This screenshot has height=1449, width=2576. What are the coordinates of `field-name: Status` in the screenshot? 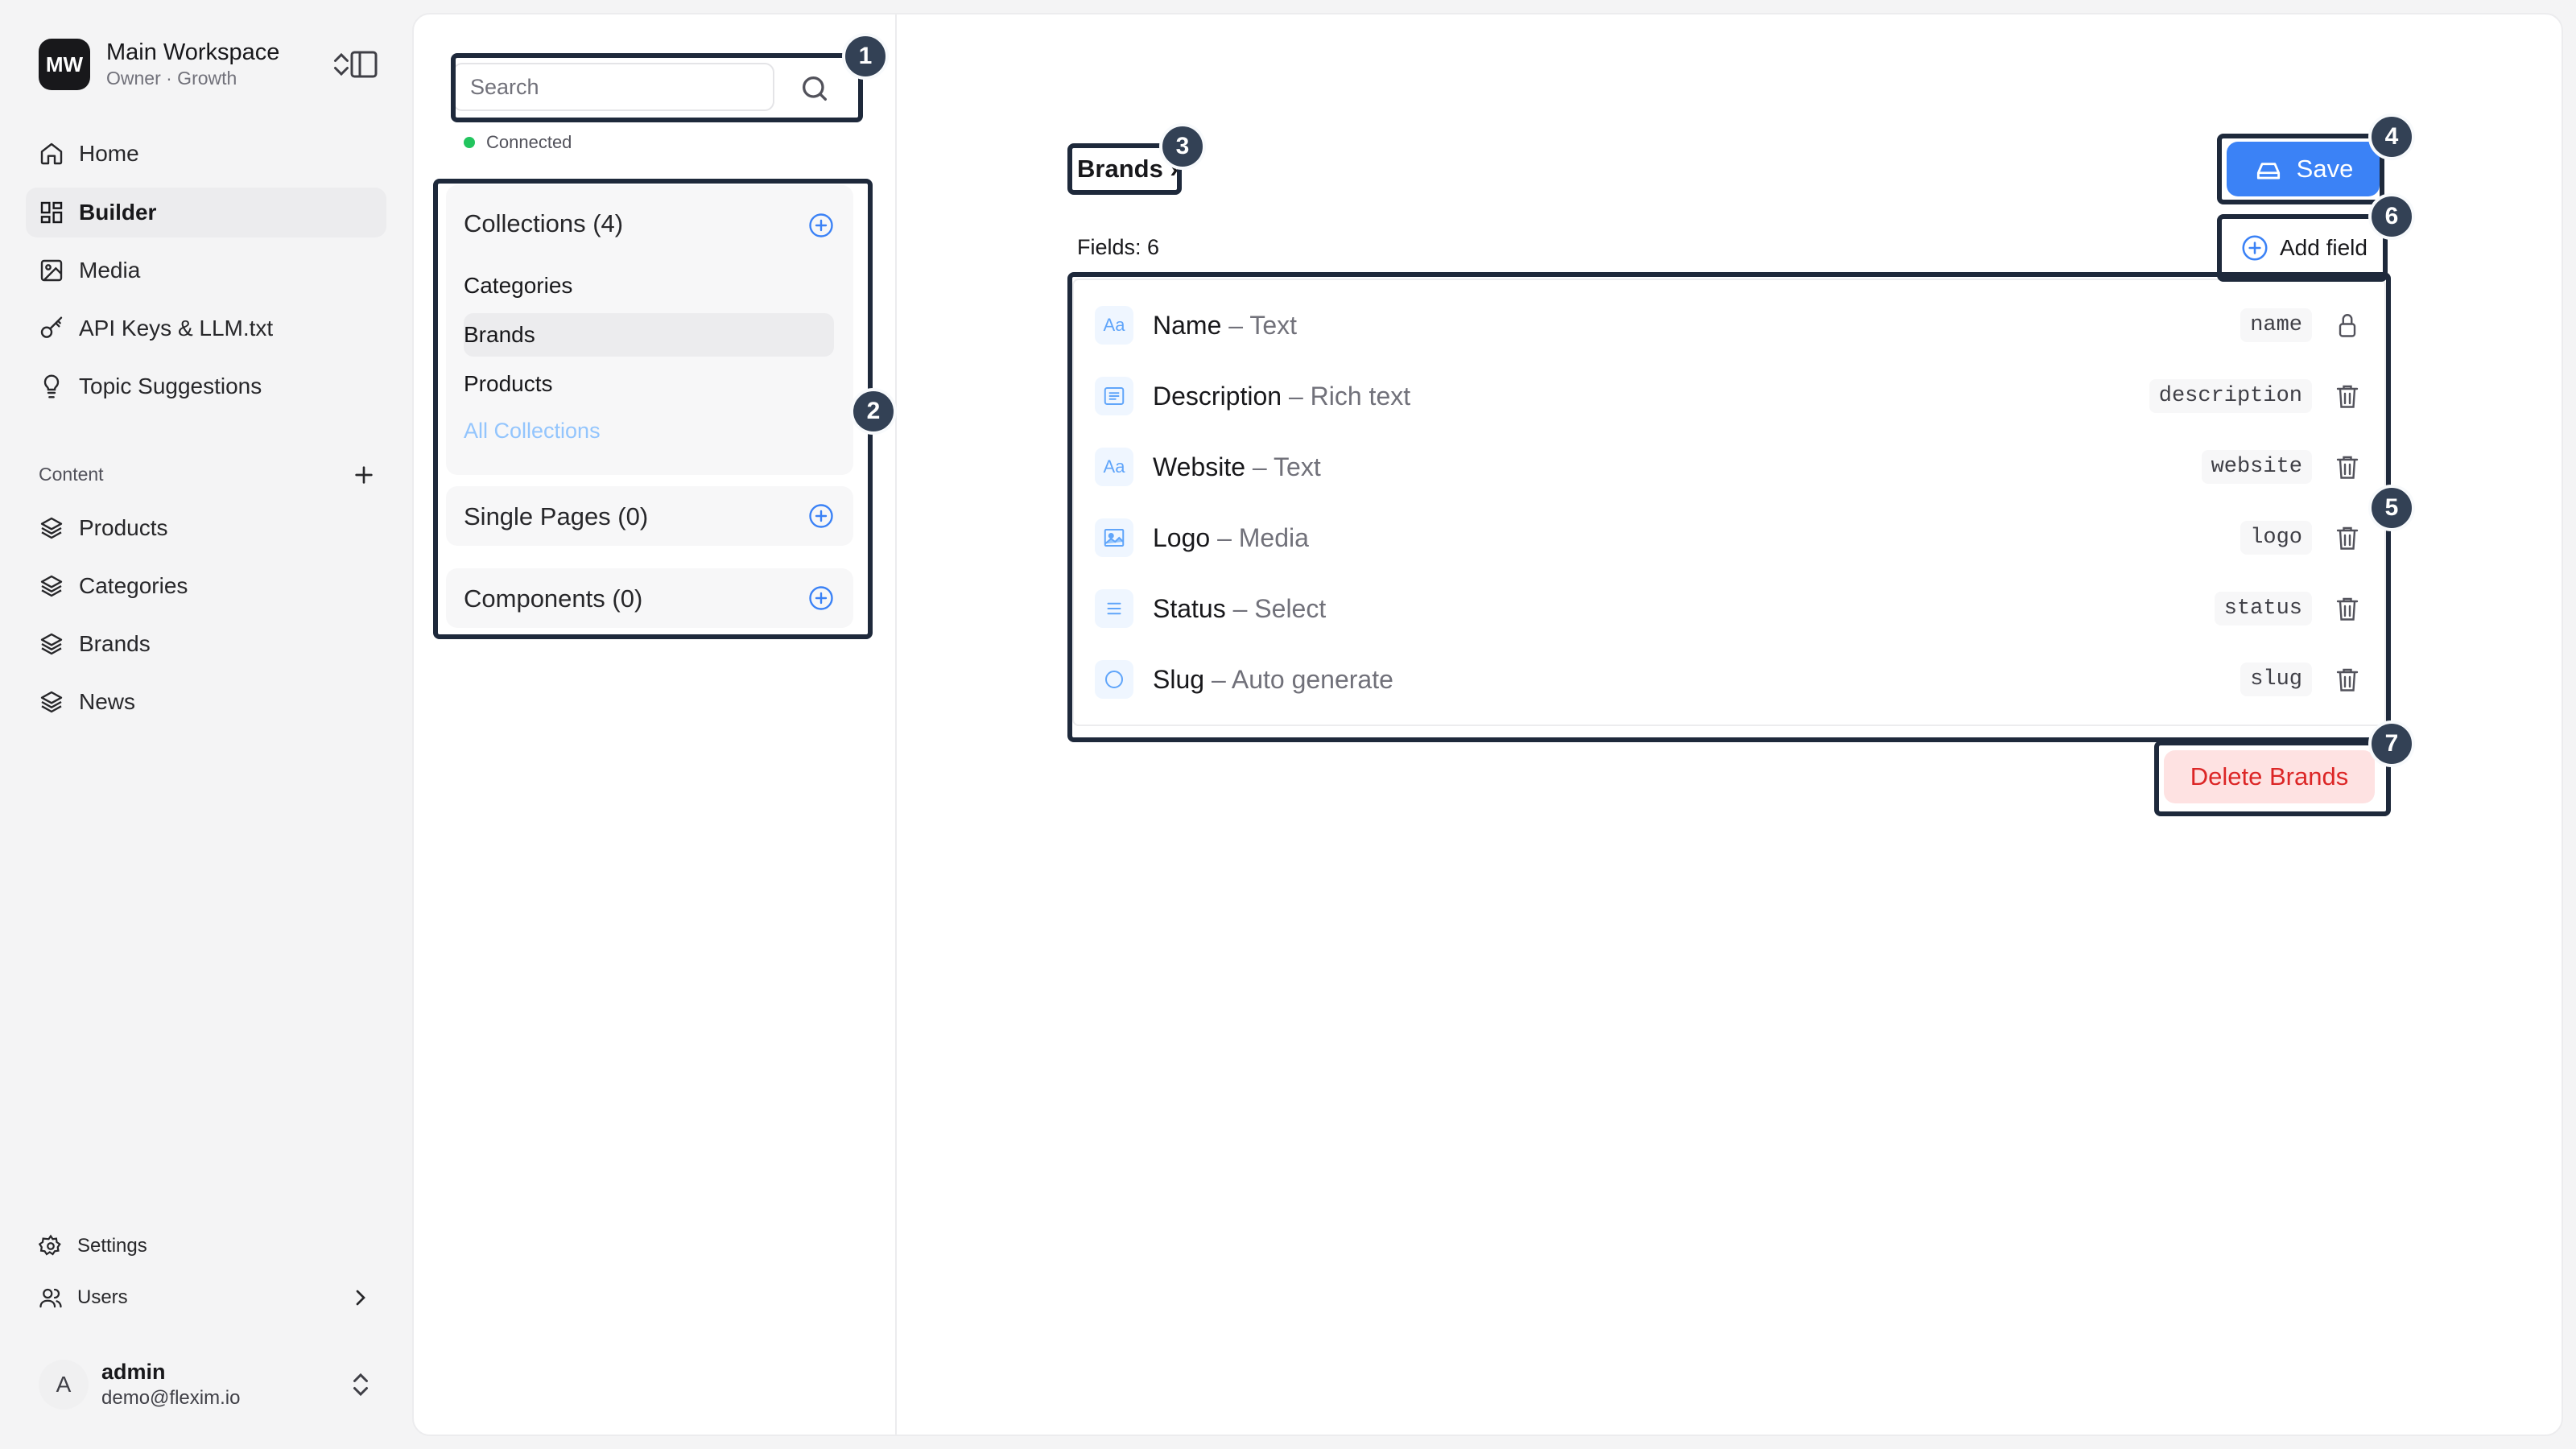 It's located at (1189, 608).